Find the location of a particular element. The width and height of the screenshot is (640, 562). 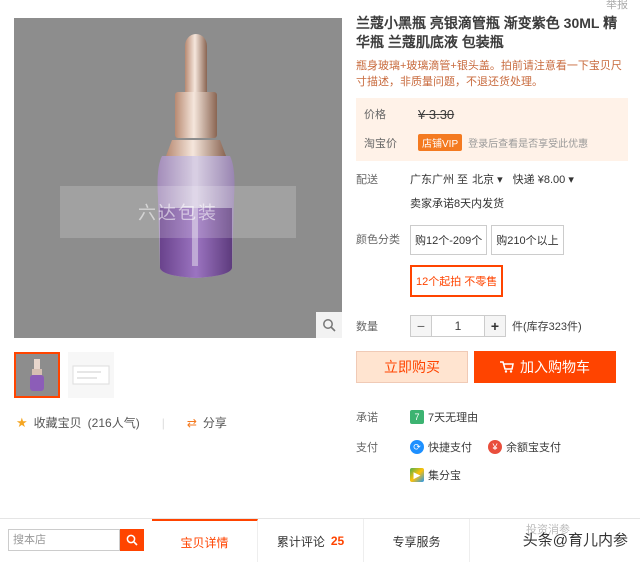

tab-services: 专享服务 is located at coordinates (417, 540).